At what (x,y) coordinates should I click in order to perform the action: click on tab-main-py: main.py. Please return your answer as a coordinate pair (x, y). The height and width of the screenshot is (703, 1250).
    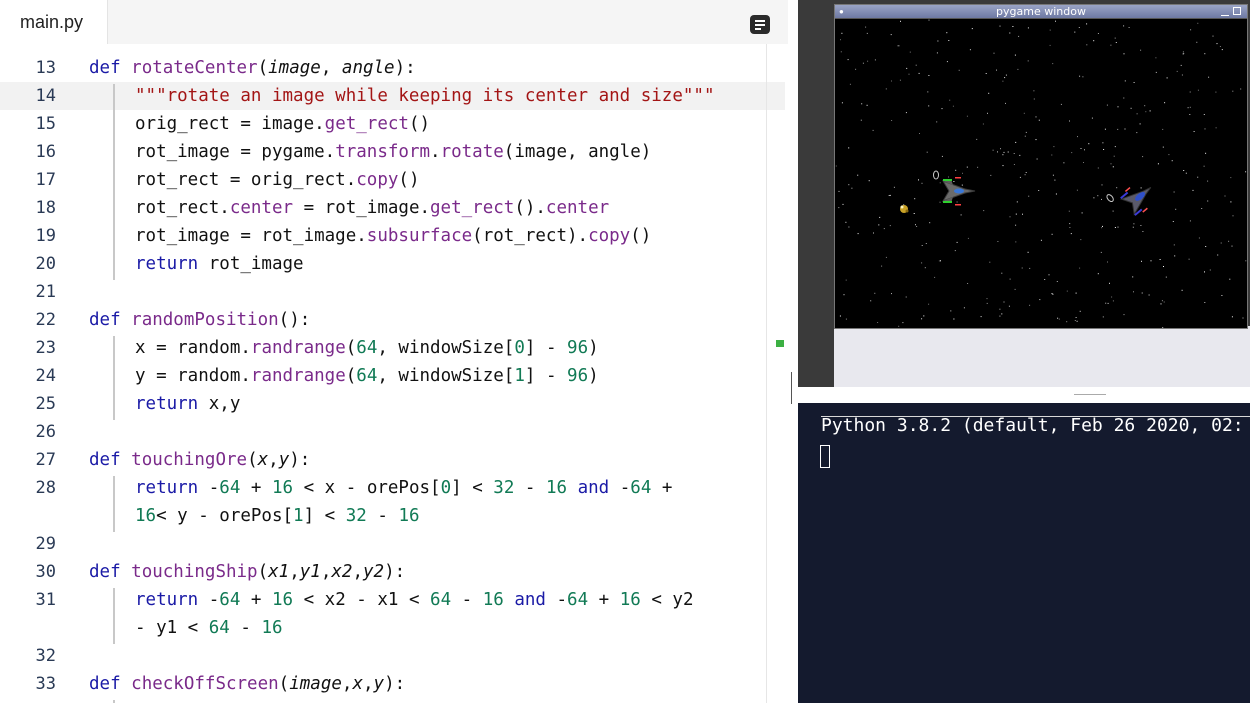
    Looking at the image, I should click on (54, 22).